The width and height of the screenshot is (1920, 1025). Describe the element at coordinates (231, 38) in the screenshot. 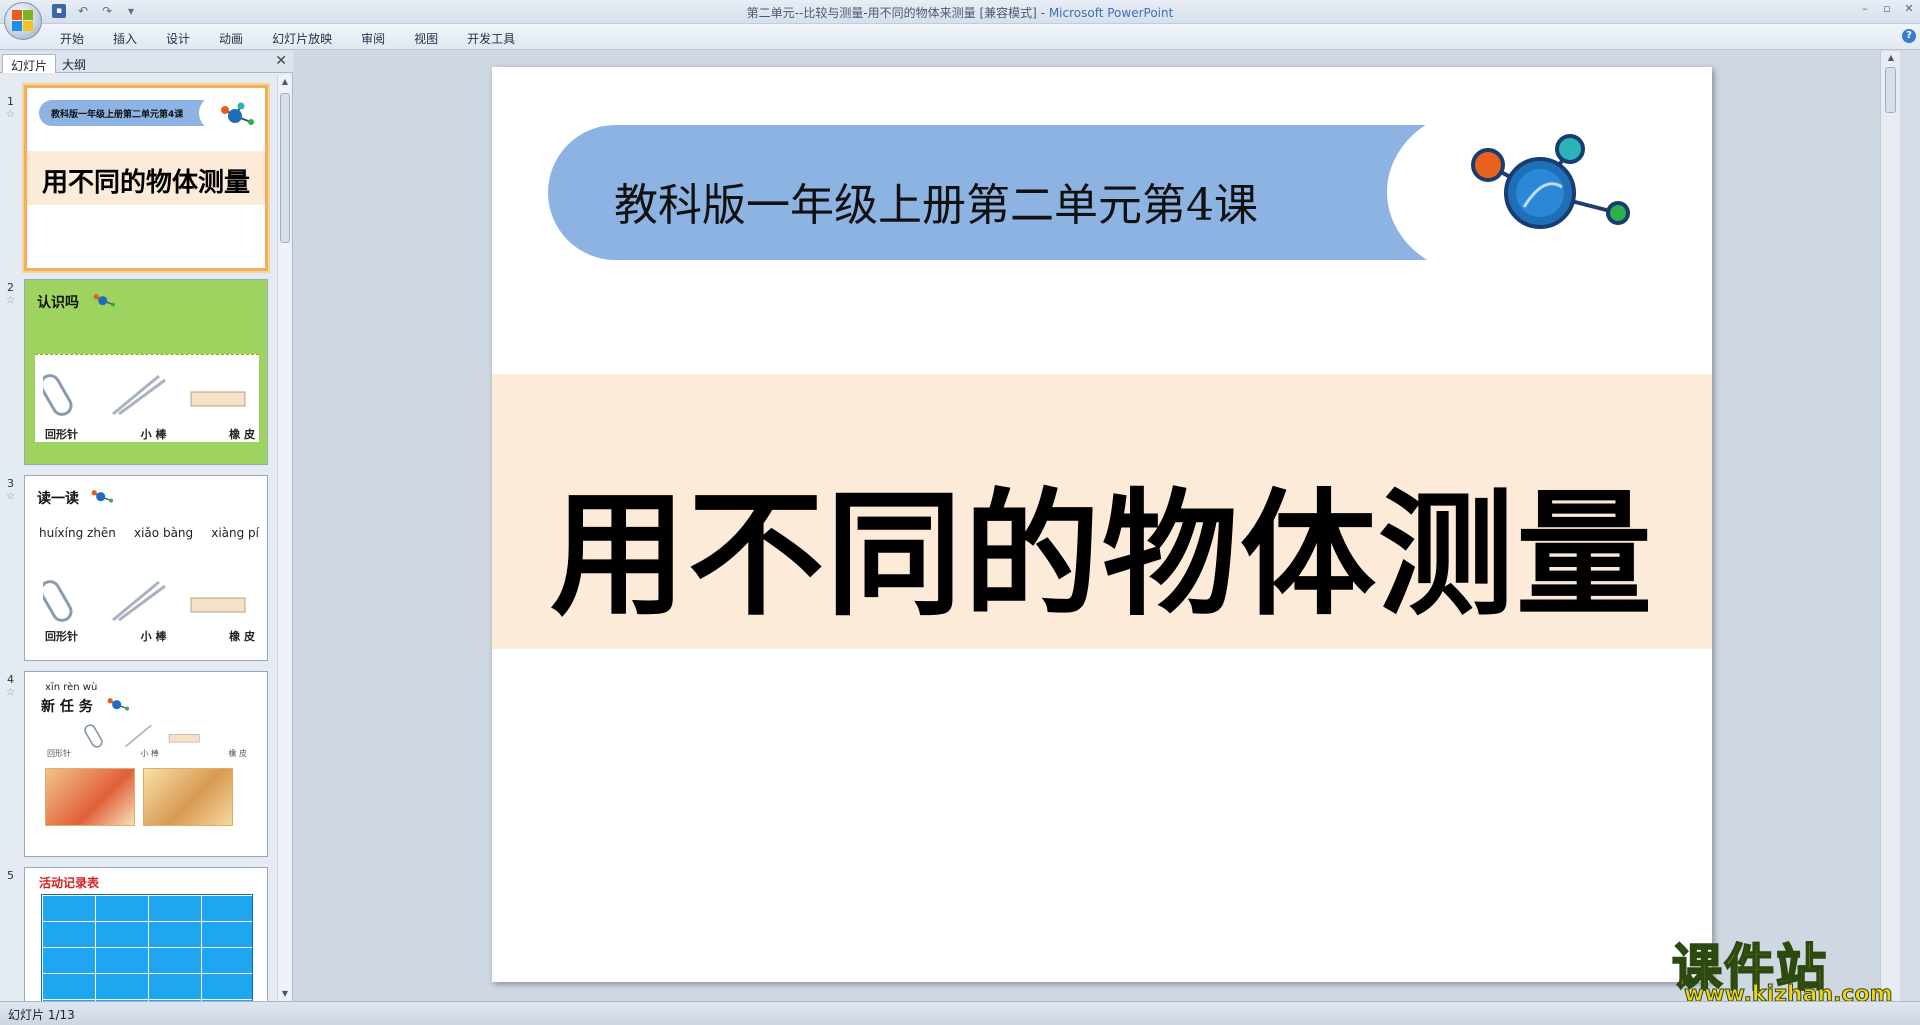

I see `tab-animations: 动画` at that location.